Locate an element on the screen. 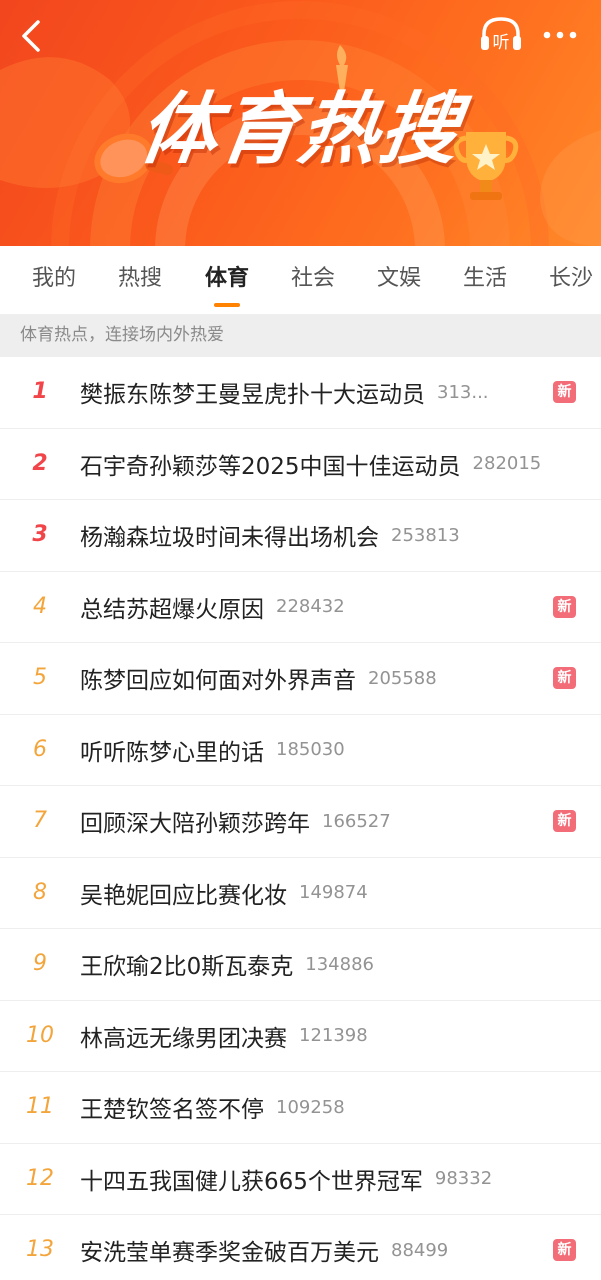  rank-number: 10 is located at coordinates (40, 1035).